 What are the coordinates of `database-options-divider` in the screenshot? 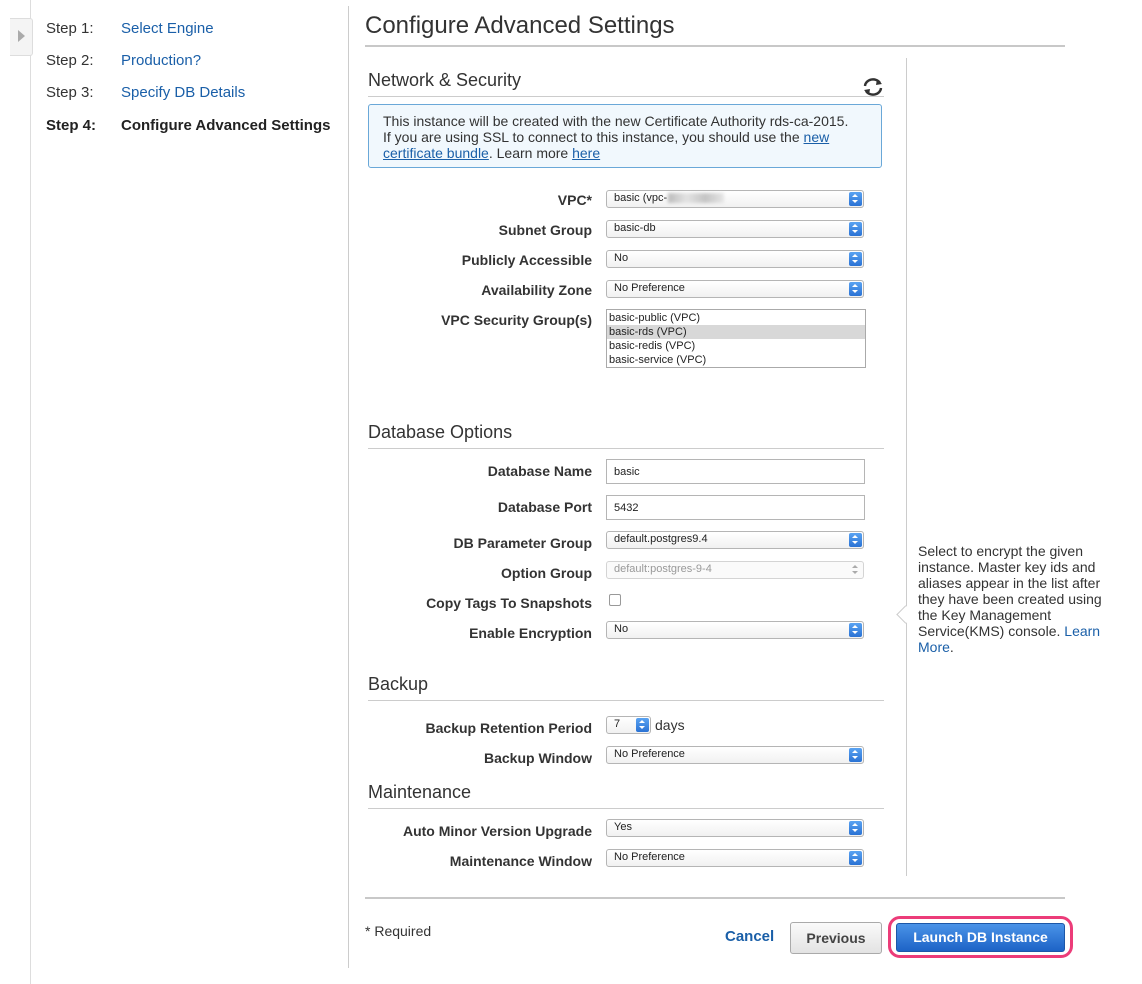 It's located at (626, 448).